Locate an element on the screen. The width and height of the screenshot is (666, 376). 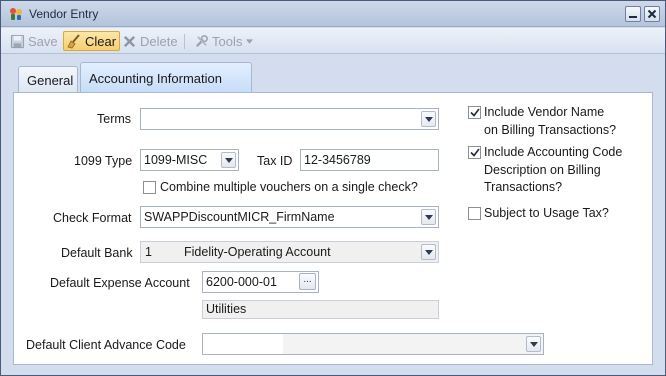
check-format-value: SWAPPDiscountMICR_FirmName is located at coordinates (239, 217).